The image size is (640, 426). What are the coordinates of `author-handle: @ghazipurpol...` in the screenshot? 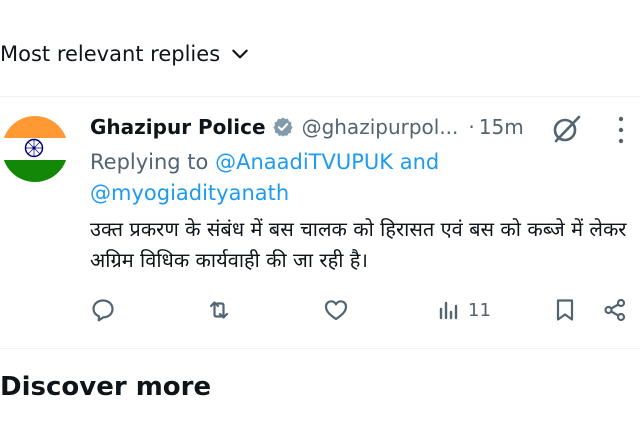 It's located at (380, 127).